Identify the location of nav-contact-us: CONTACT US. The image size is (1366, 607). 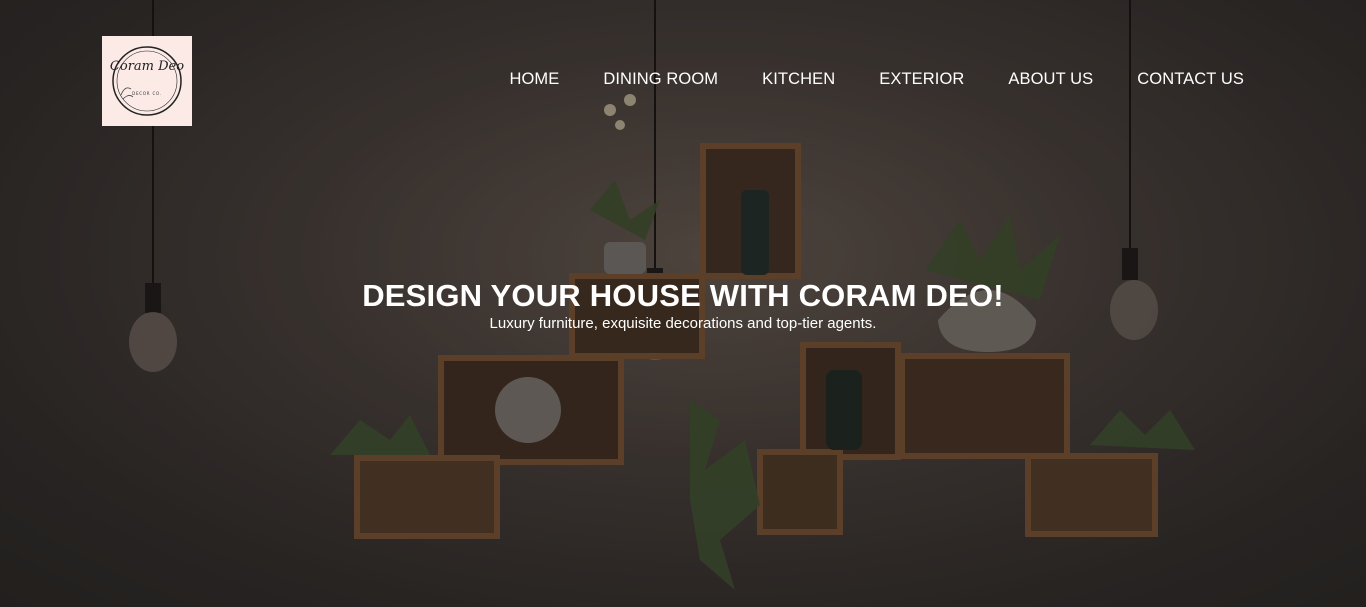
(1190, 79).